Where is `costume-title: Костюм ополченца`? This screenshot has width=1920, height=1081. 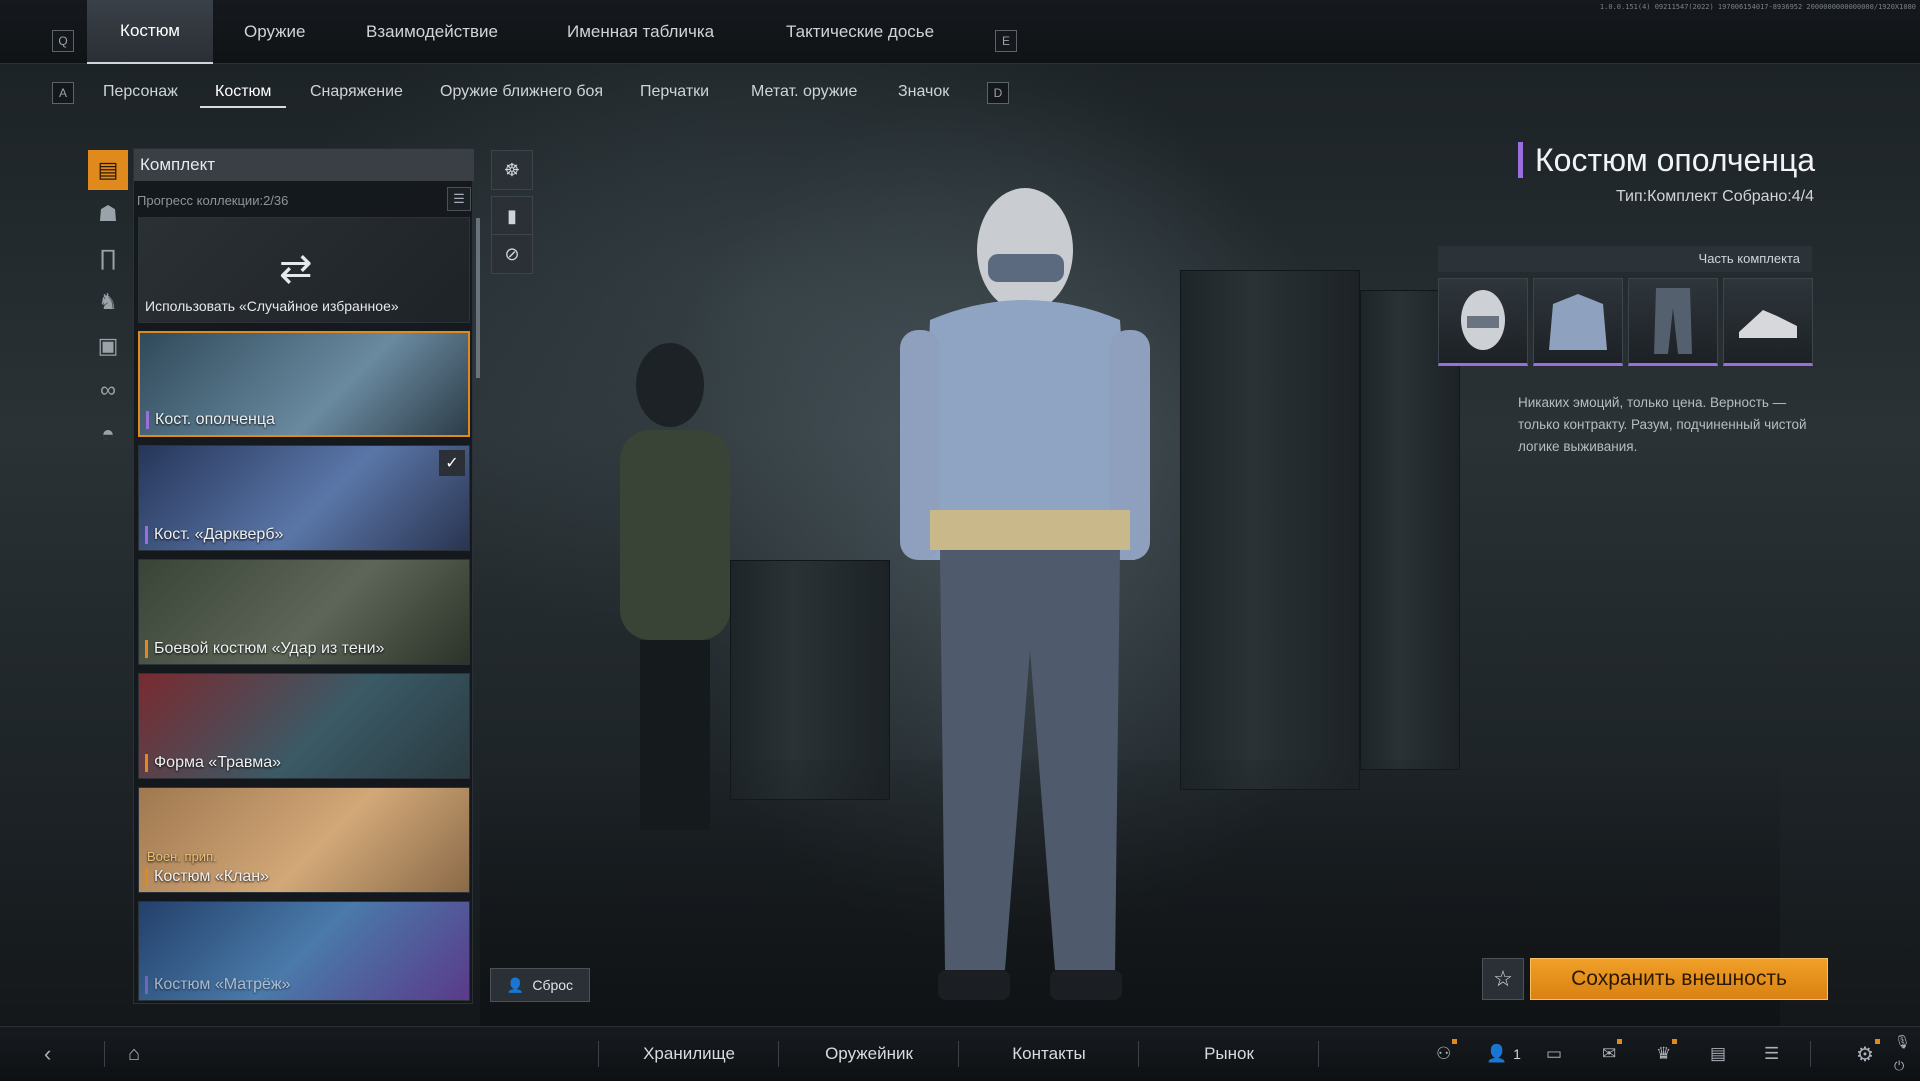 costume-title: Костюм ополченца is located at coordinates (1666, 160).